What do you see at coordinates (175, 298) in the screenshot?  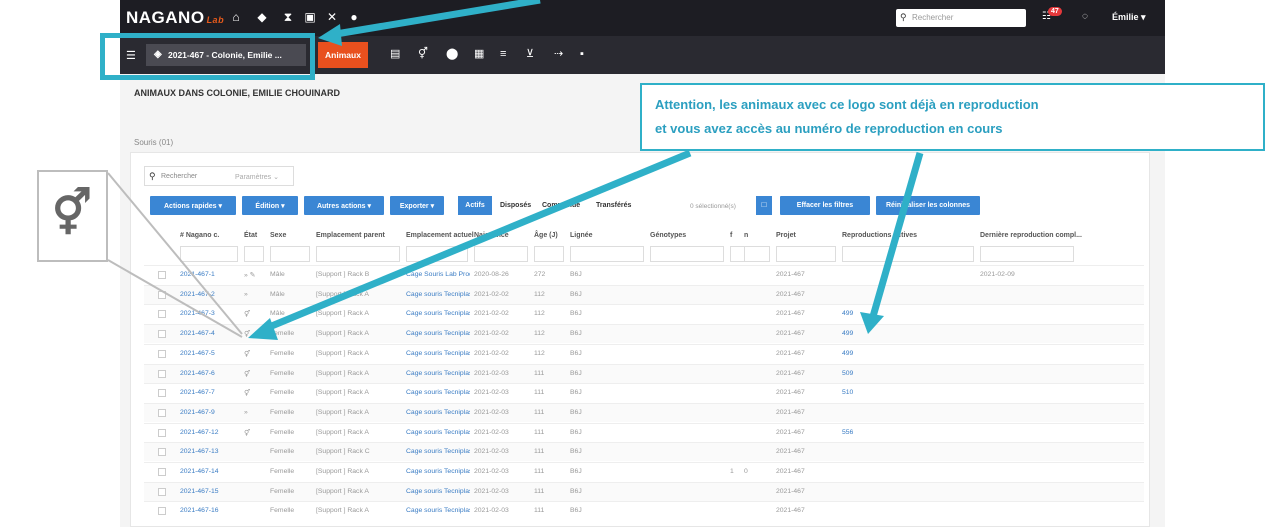 I see `zoom-line-bottom` at bounding box center [175, 298].